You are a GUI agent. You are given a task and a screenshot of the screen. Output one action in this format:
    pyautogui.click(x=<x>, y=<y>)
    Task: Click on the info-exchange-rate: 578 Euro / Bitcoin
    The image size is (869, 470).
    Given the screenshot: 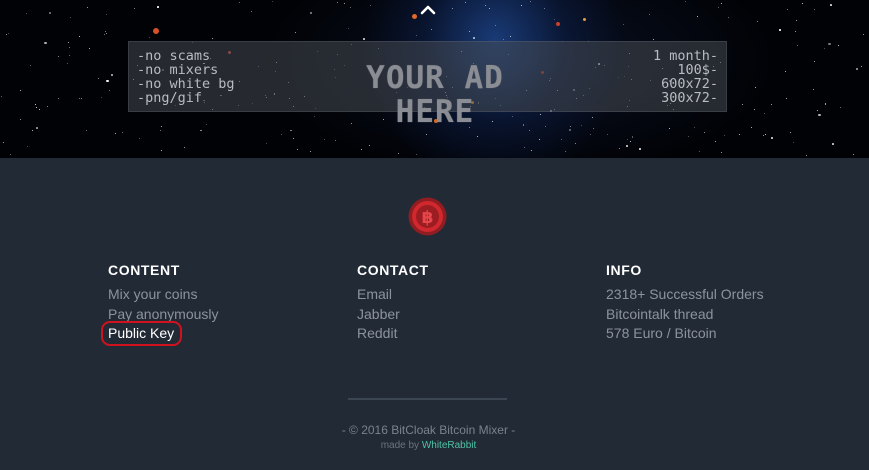 What is the action you would take?
    pyautogui.click(x=661, y=333)
    